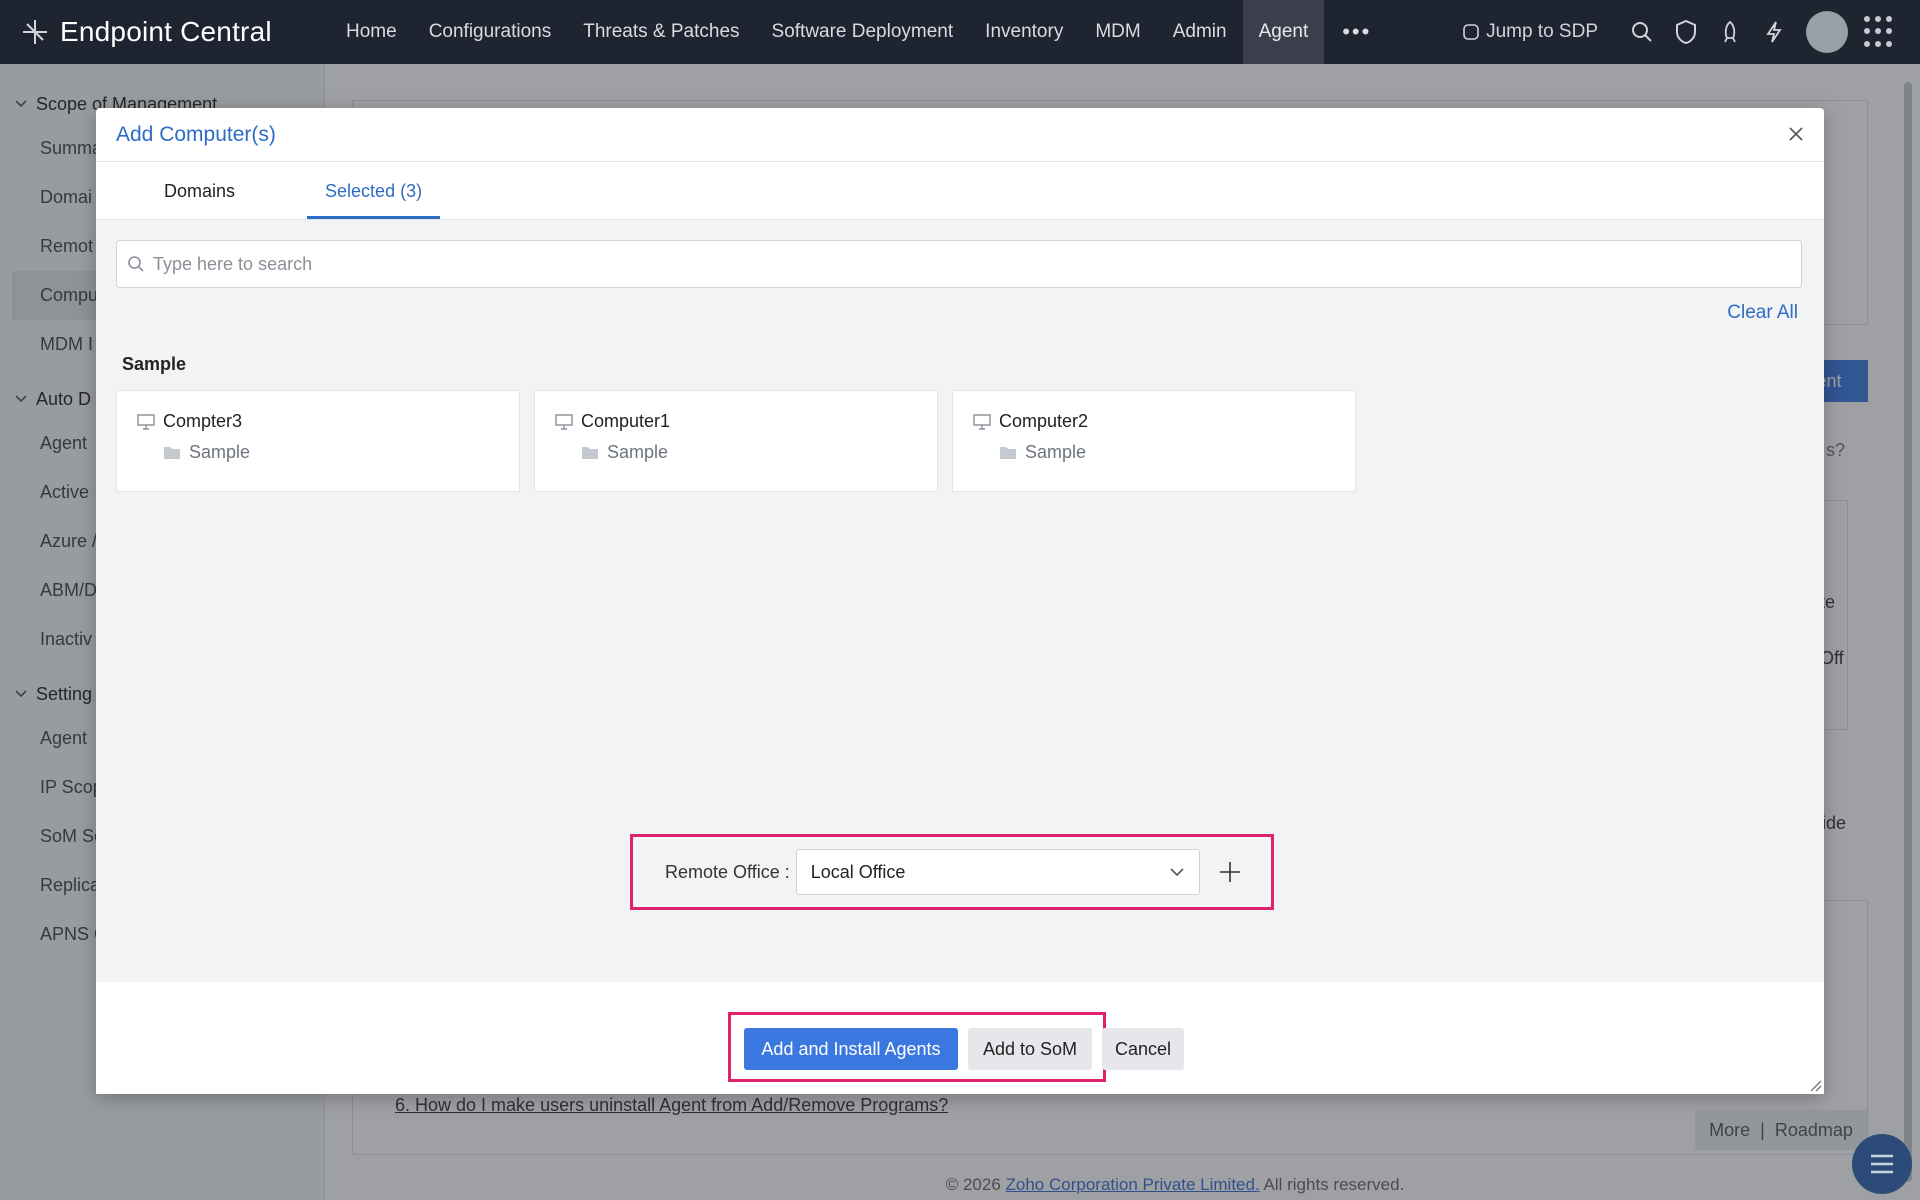 The image size is (1920, 1200). I want to click on shield-icon, so click(1686, 32).